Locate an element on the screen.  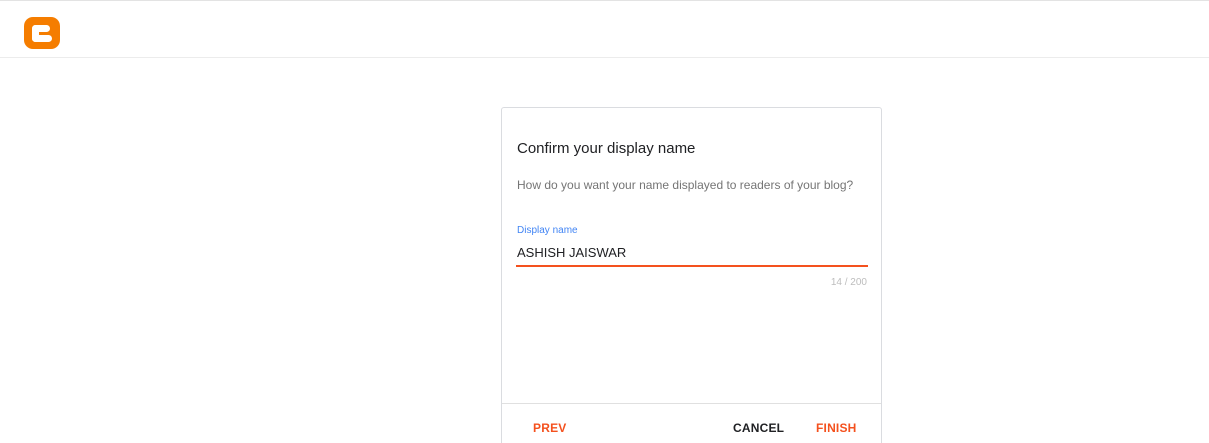
cancel-button: CANCEL is located at coordinates (758, 428).